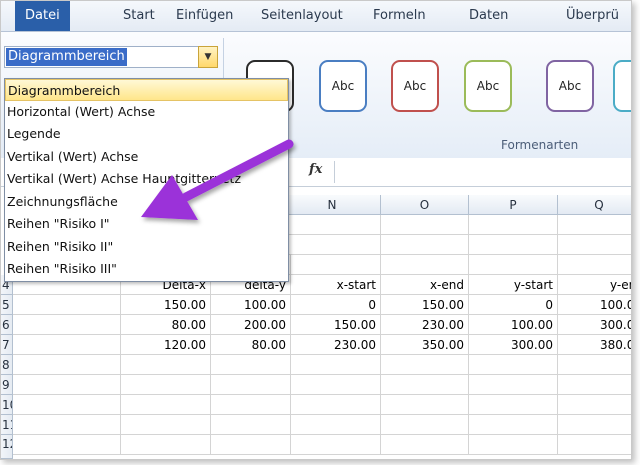  Describe the element at coordinates (513, 345) in the screenshot. I see `cell: 300.00` at that location.